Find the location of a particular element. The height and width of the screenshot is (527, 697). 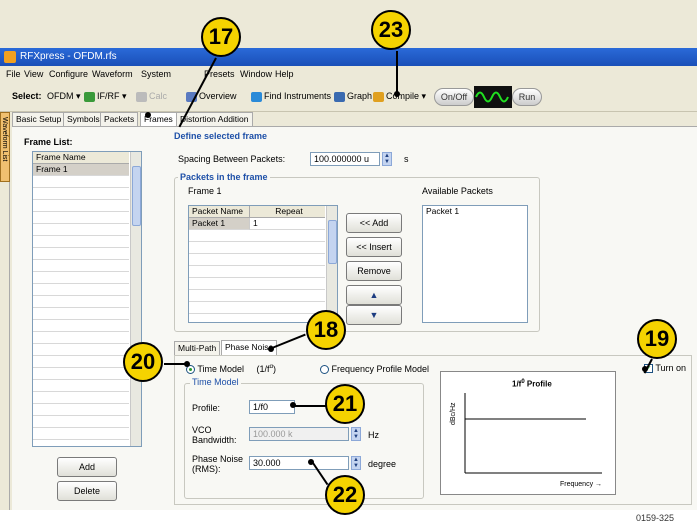

graph-button: Graph is located at coordinates (353, 96).